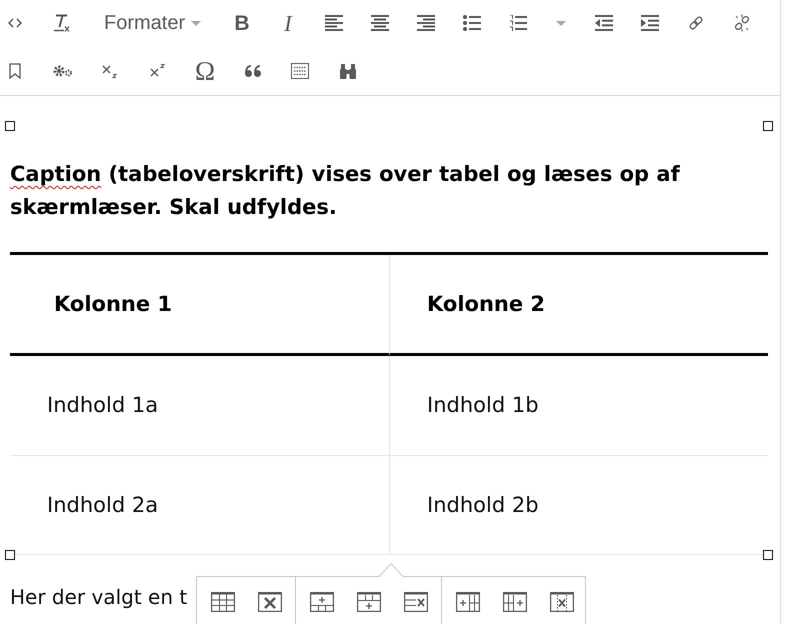 This screenshot has width=794, height=624. I want to click on table-delete-icon, so click(270, 602).